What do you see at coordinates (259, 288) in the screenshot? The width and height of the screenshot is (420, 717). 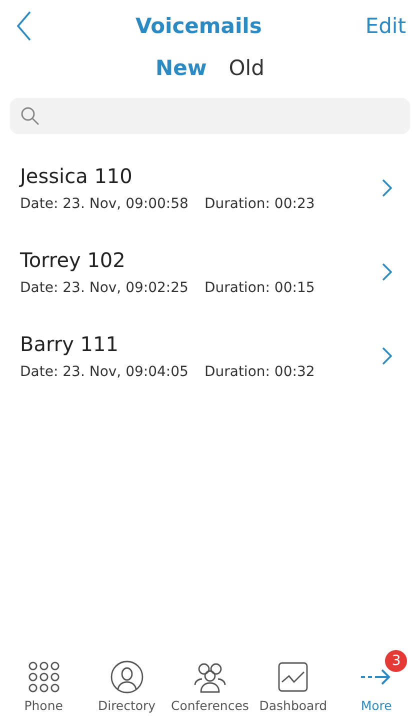 I see `voicemail-duration: Duration: 00:15` at bounding box center [259, 288].